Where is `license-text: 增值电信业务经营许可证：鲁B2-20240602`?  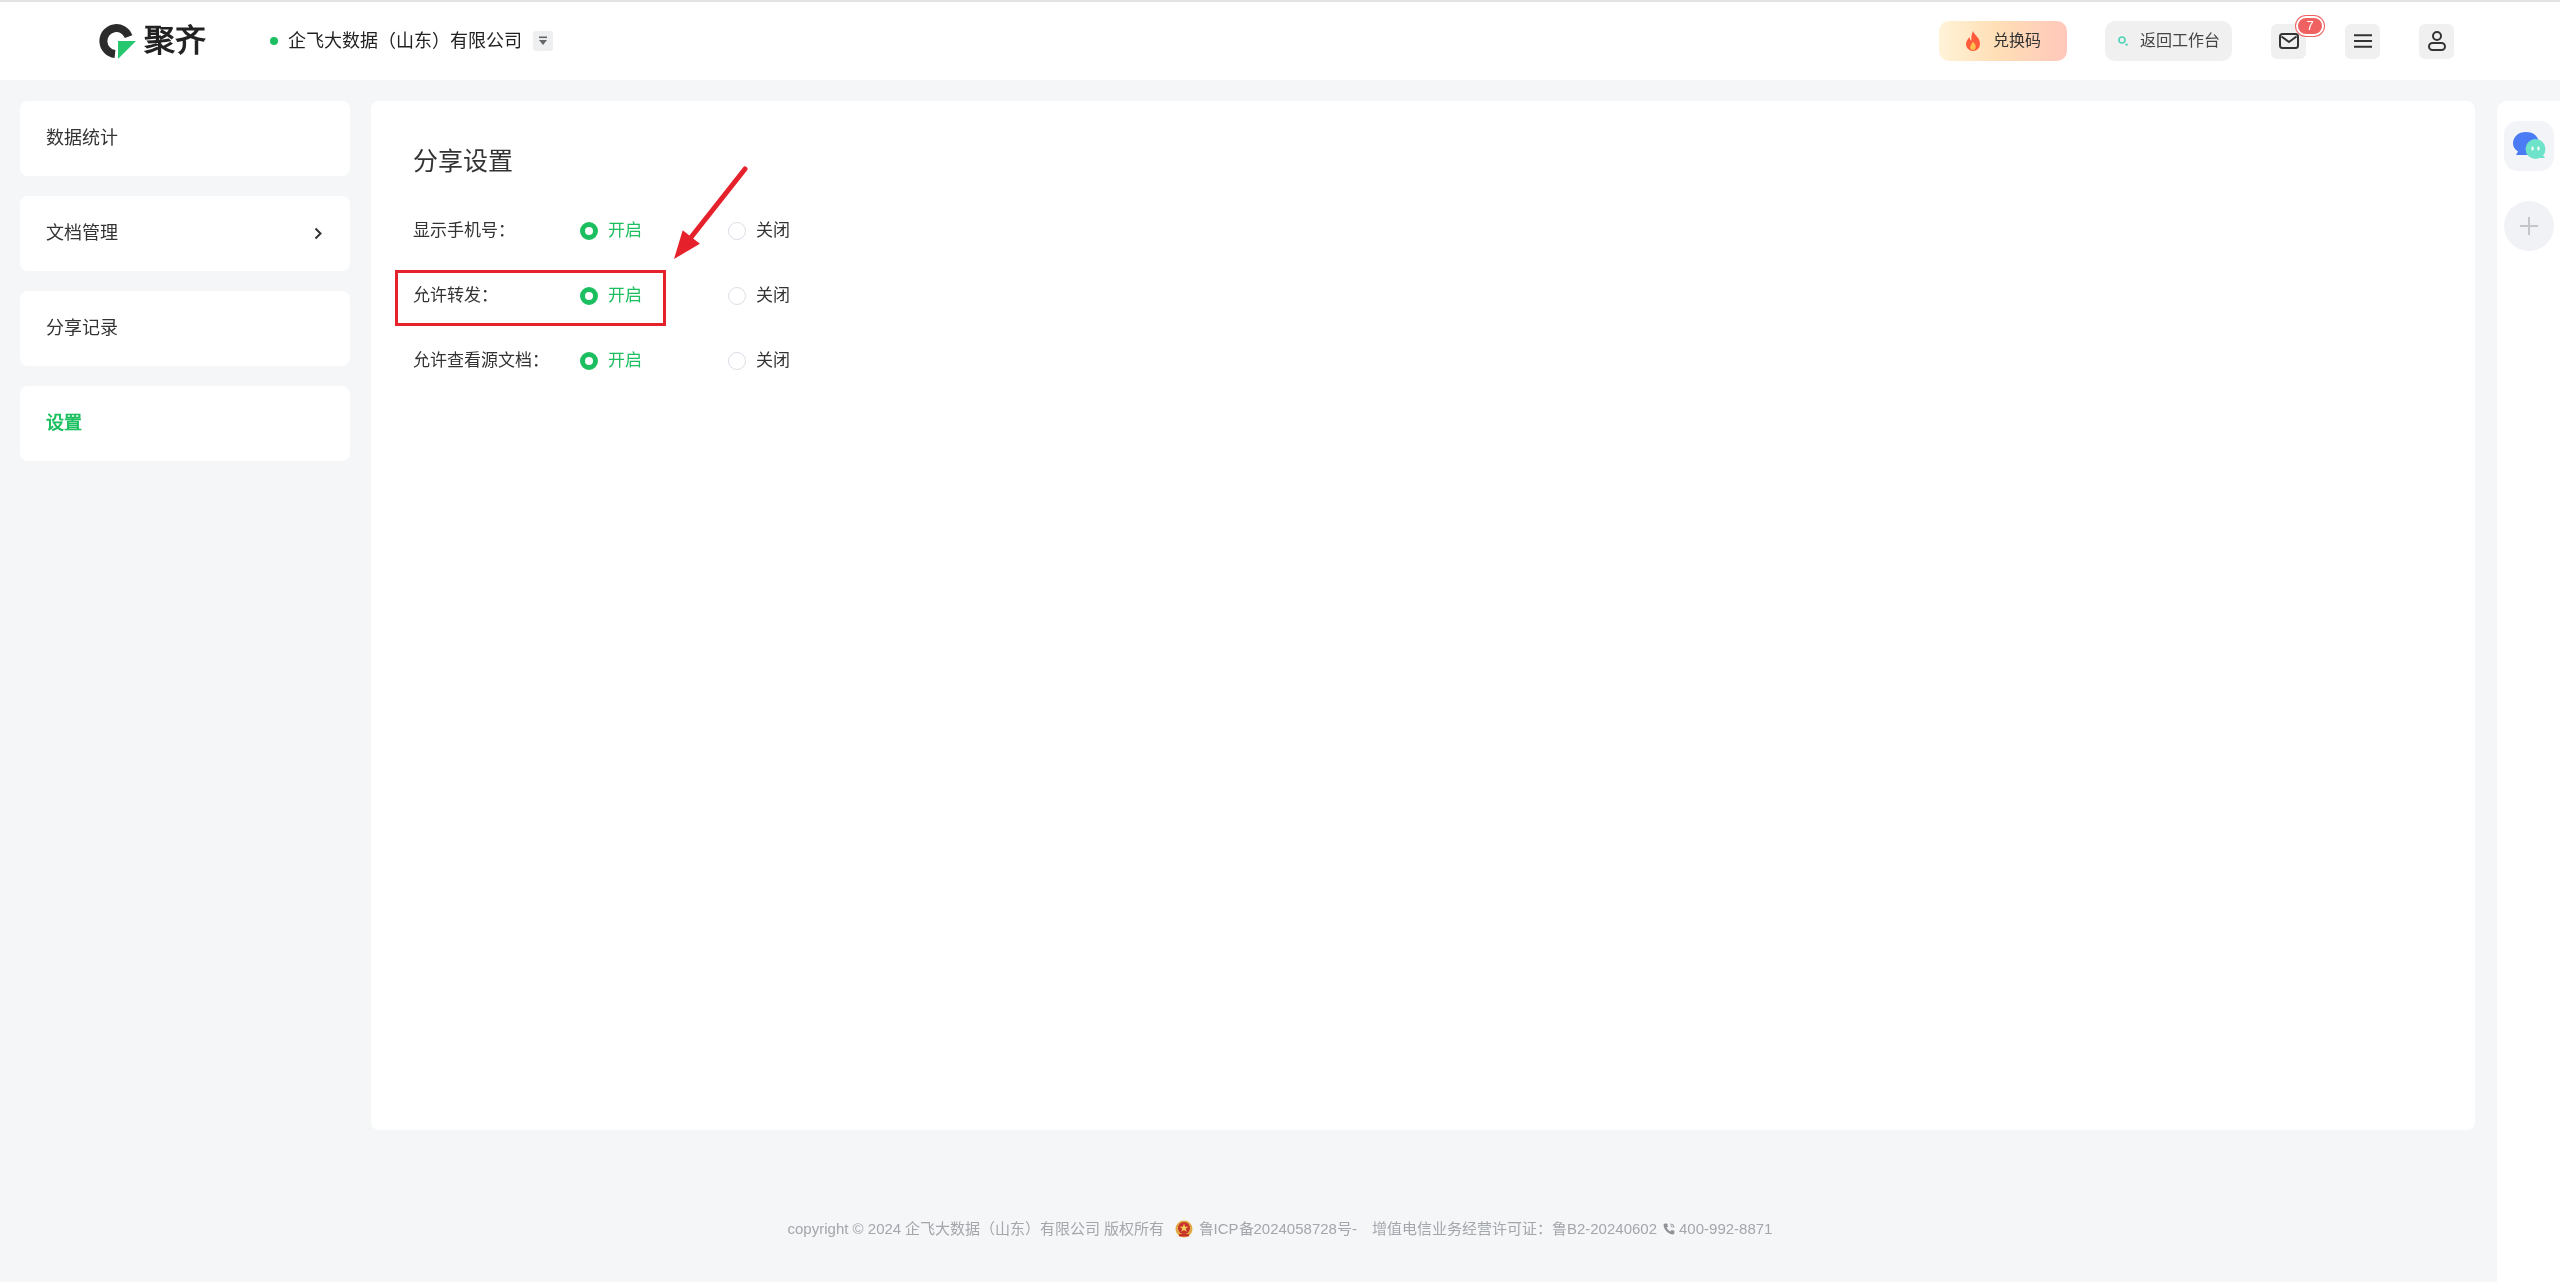
license-text: 增值电信业务经营许可证：鲁B2-20240602 is located at coordinates (1514, 1229).